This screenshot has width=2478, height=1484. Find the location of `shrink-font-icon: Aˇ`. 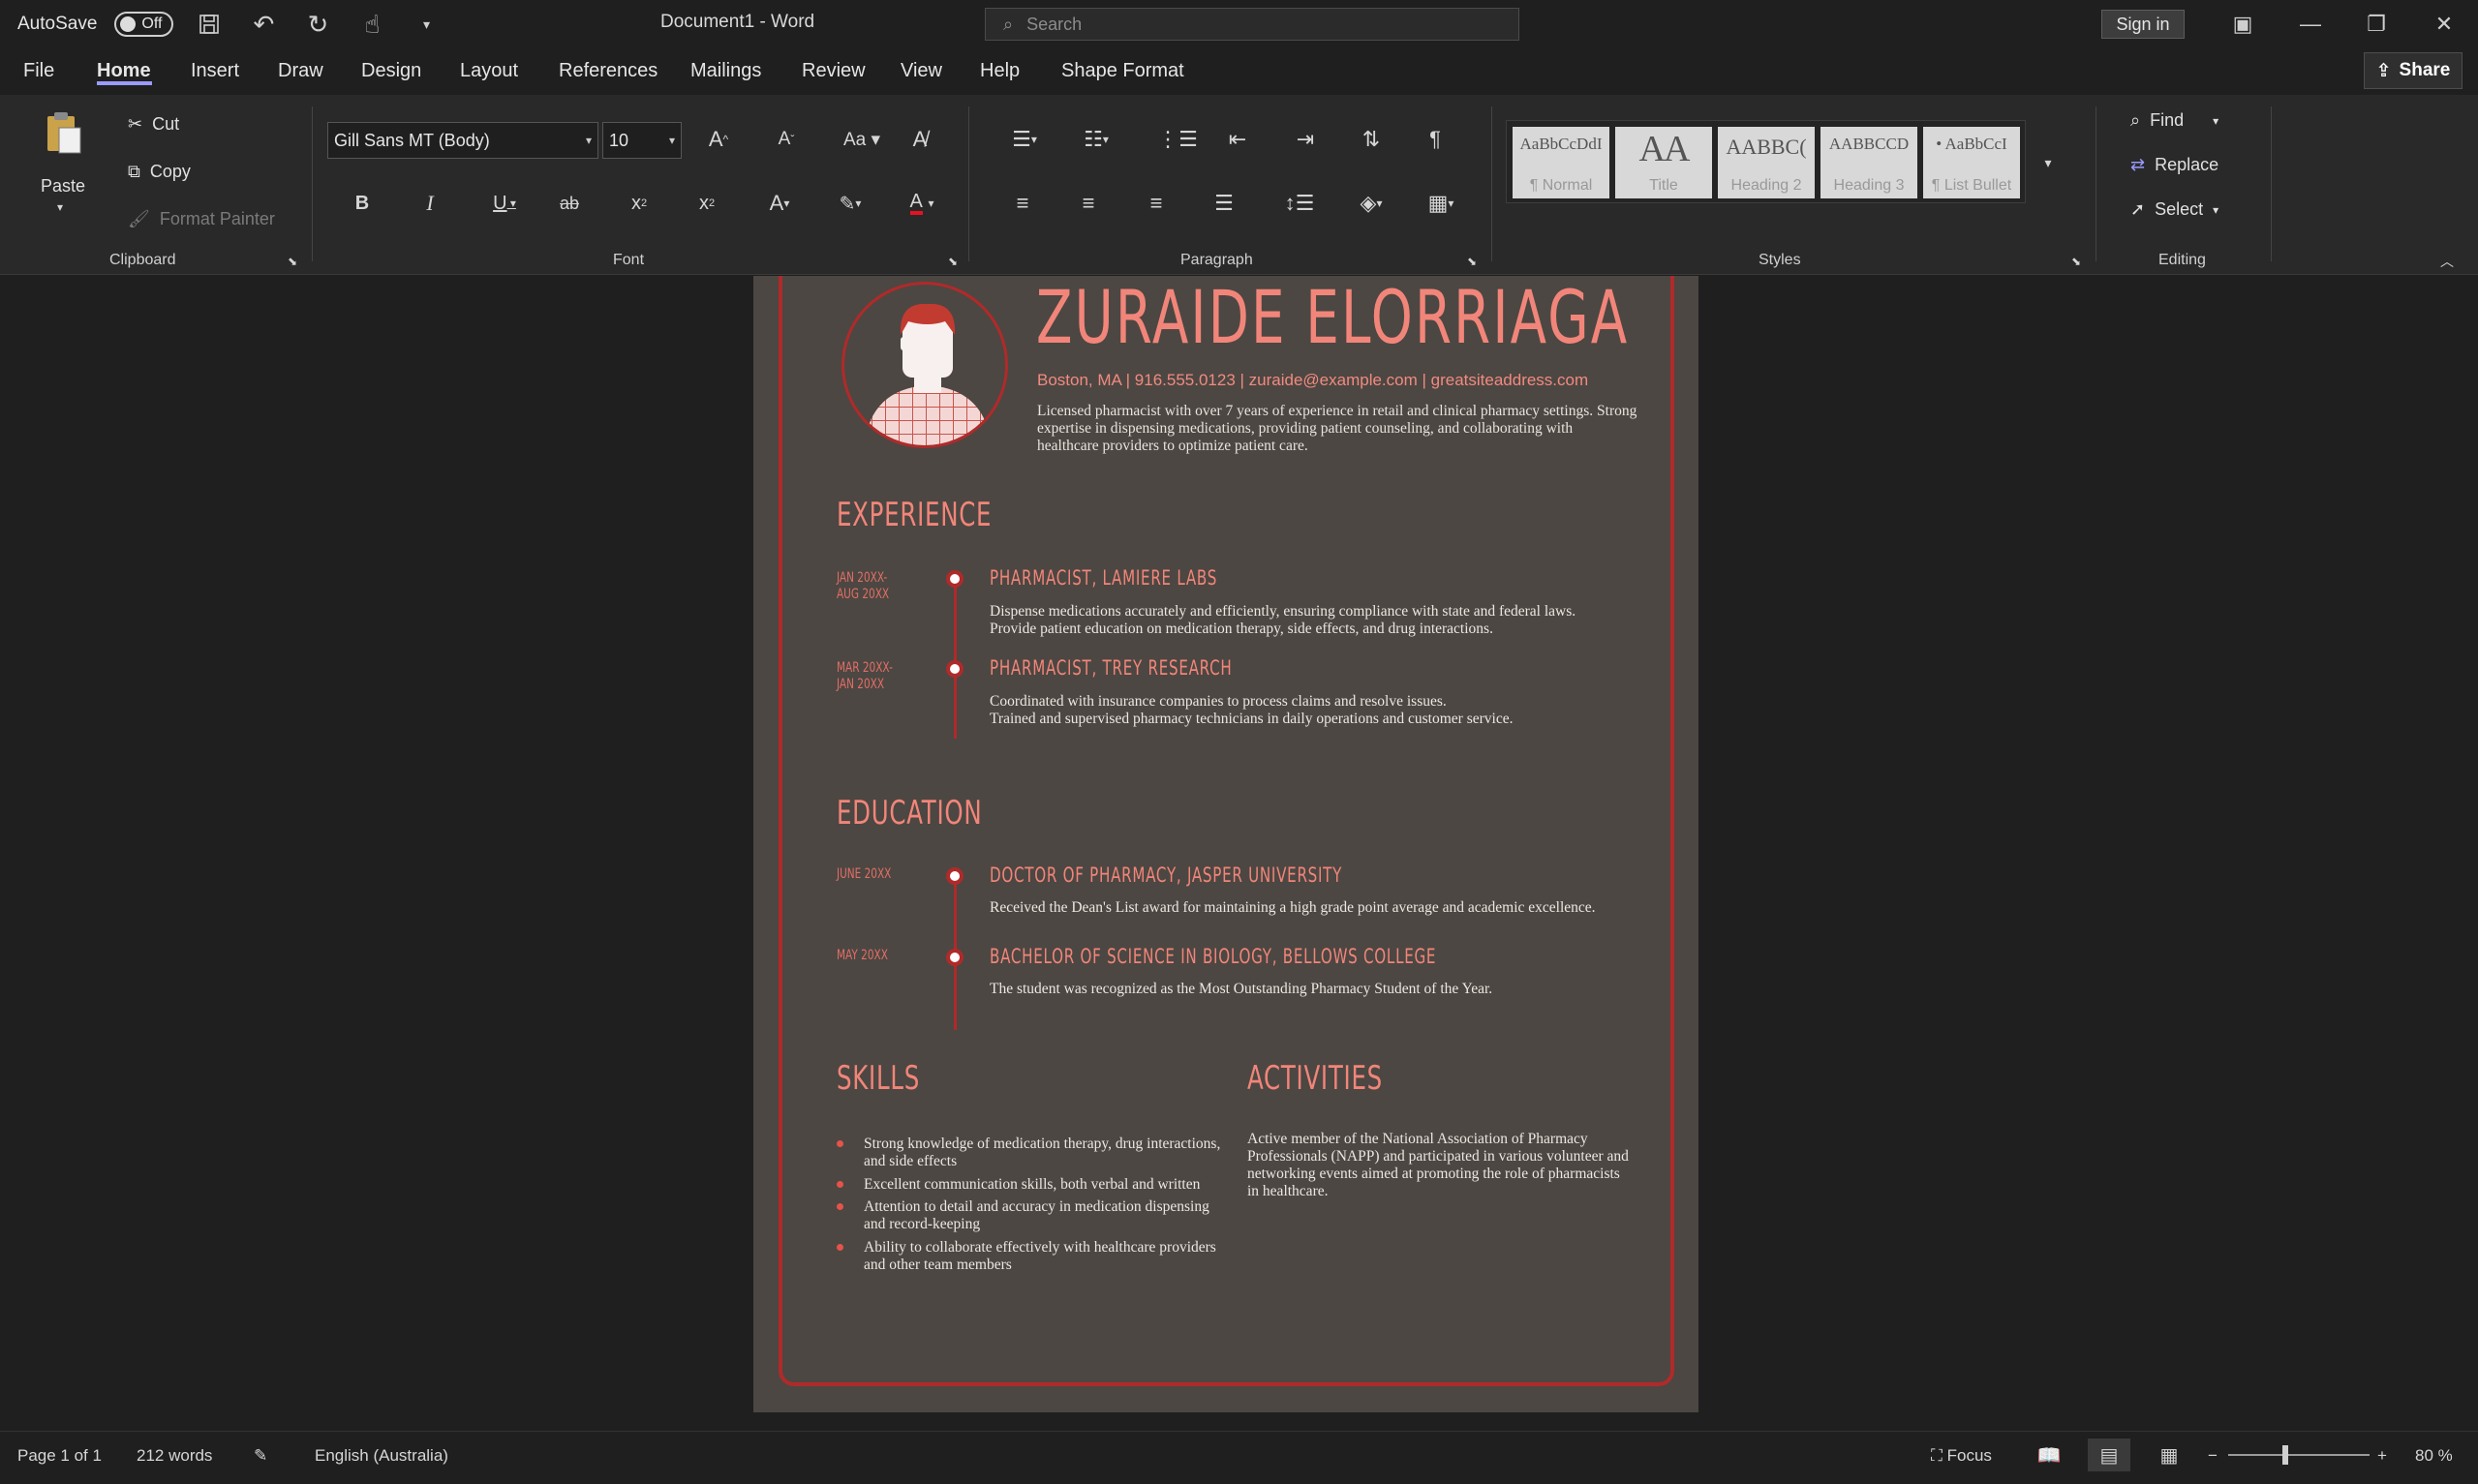

shrink-font-icon: Aˇ is located at coordinates (786, 139).